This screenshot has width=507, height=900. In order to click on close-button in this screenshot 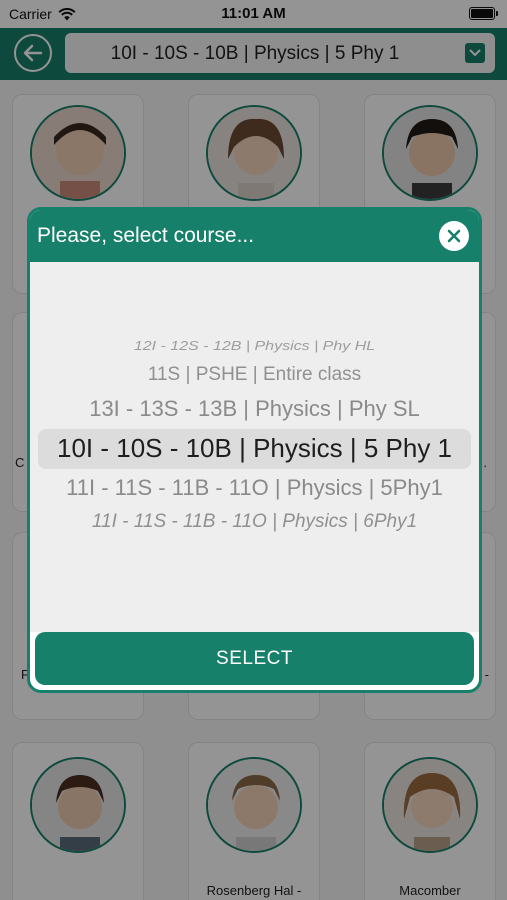, I will do `click(454, 236)`.